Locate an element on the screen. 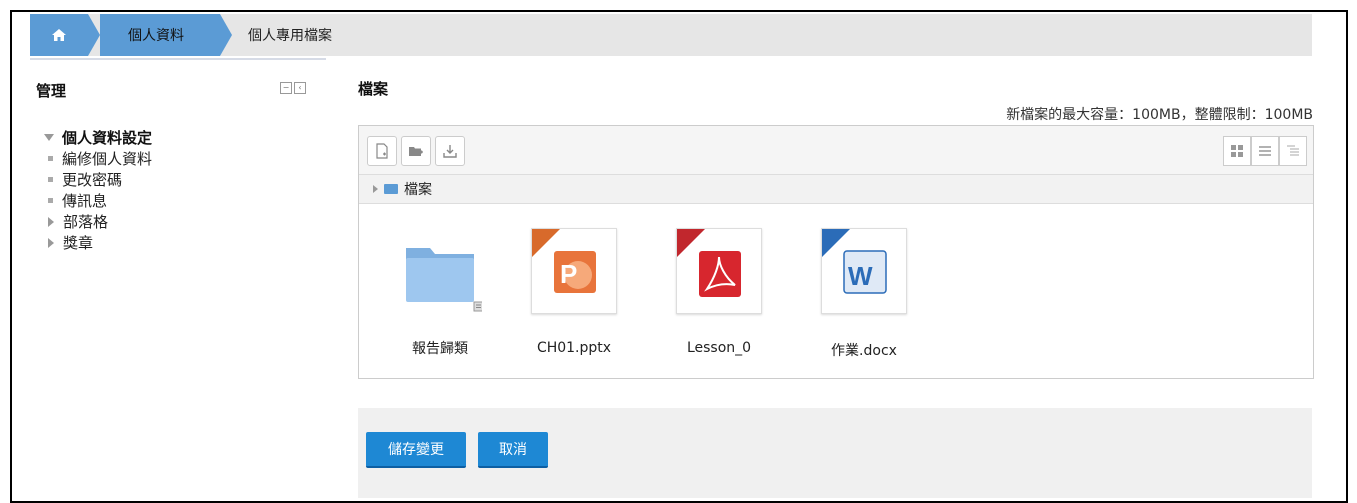 The width and height of the screenshot is (1357, 503). file-item-pdf: Lesson_0 is located at coordinates (719, 296).